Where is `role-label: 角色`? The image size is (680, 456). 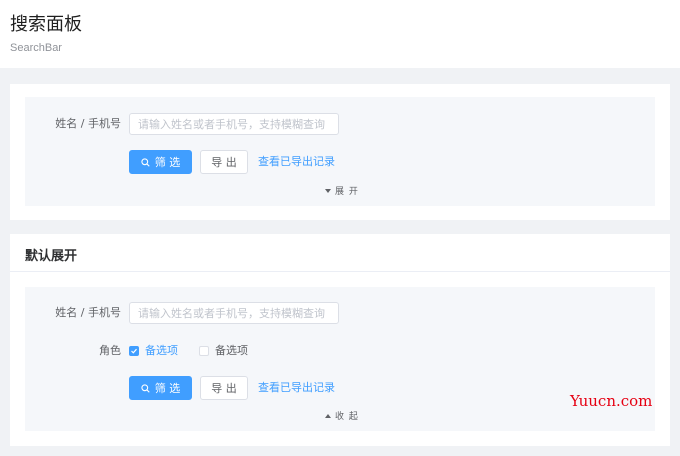
role-label: 角色 is located at coordinates (110, 350).